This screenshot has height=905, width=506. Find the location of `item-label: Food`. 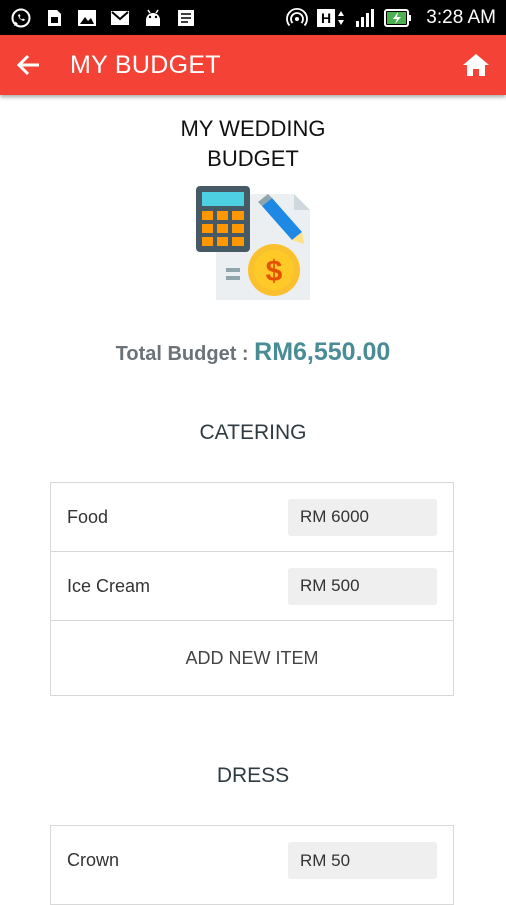

item-label: Food is located at coordinates (88, 516).